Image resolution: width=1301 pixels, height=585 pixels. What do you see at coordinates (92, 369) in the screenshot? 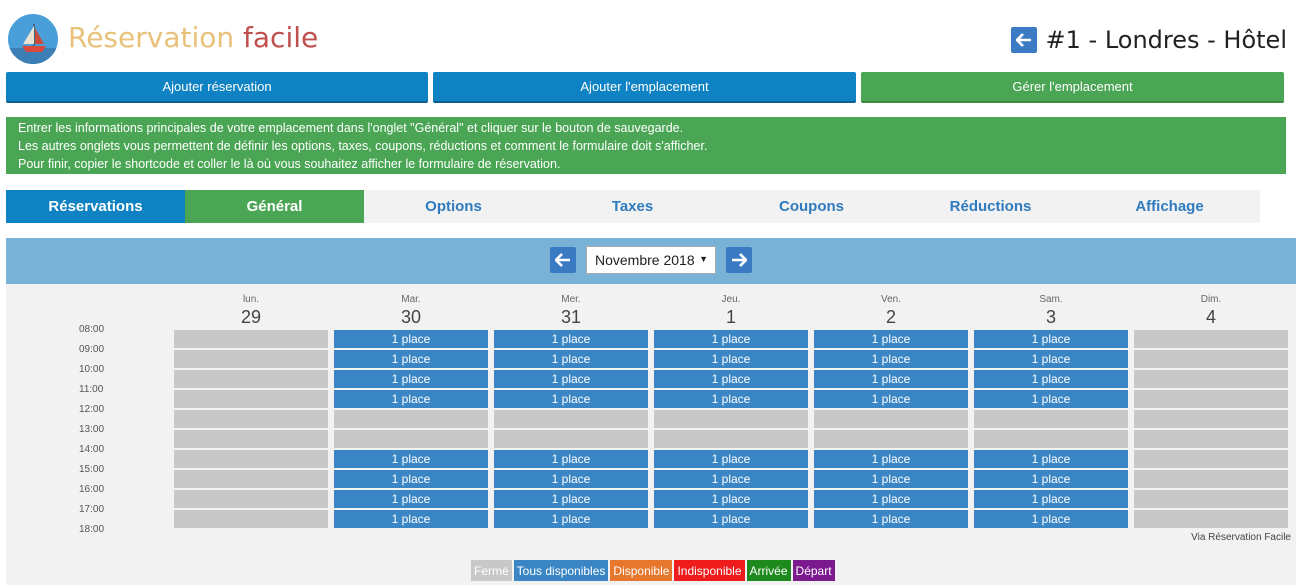
I see `time-label: 10:00` at bounding box center [92, 369].